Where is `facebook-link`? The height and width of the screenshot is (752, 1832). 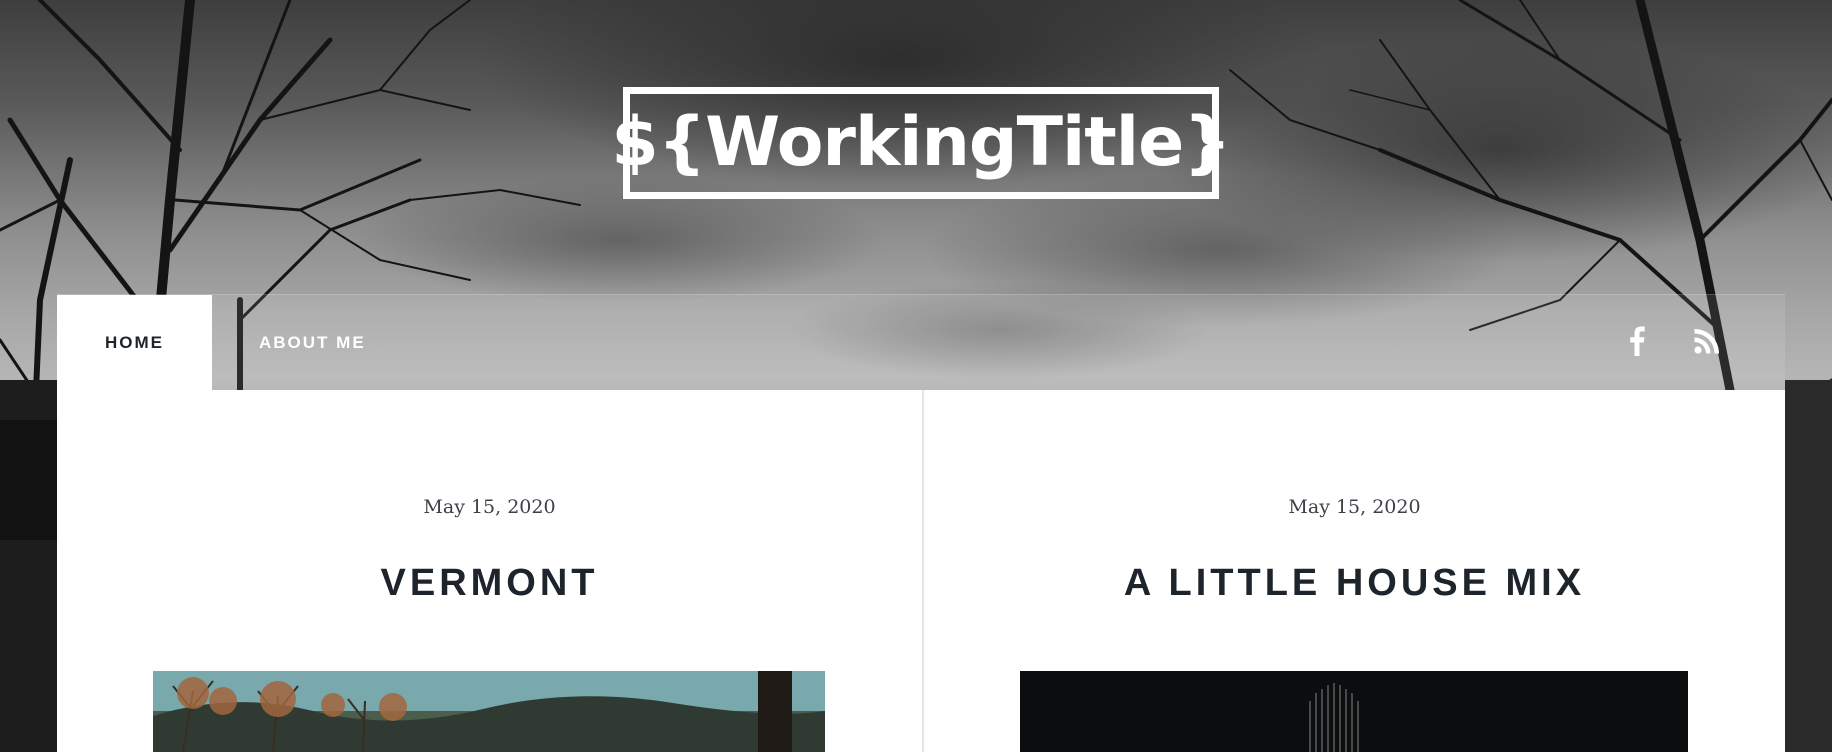 facebook-link is located at coordinates (1637, 343).